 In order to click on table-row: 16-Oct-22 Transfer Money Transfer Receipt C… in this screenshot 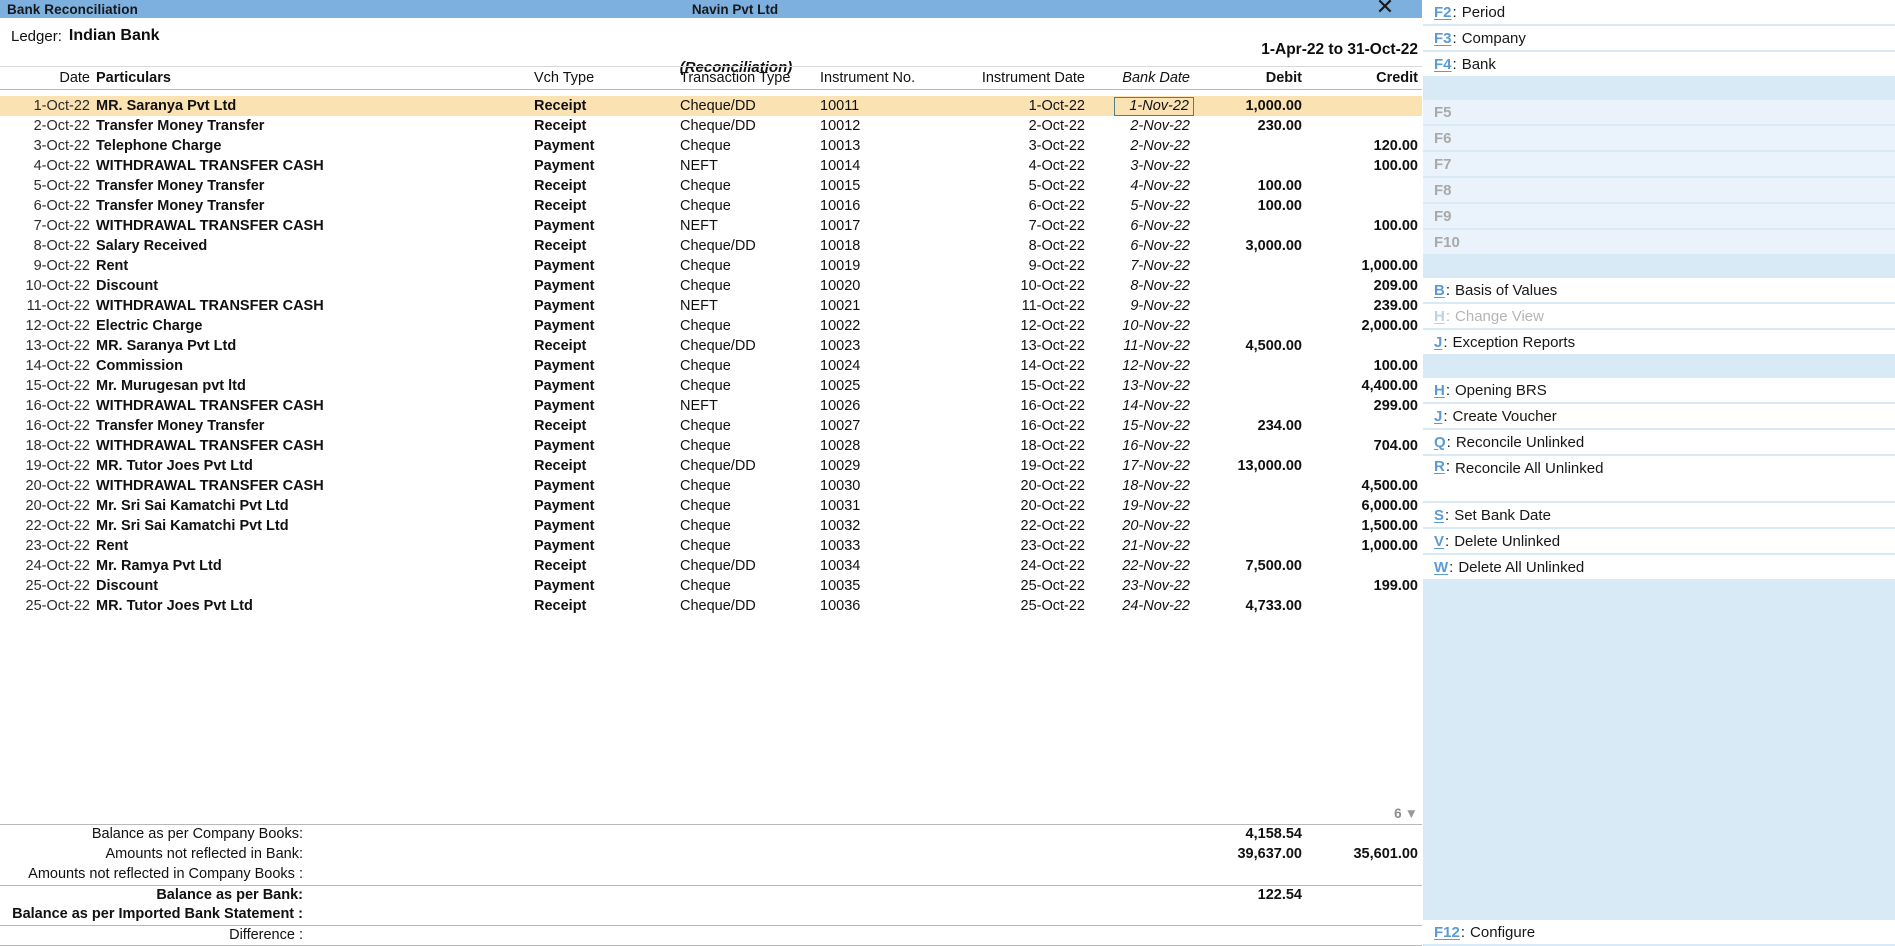, I will do `click(711, 426)`.